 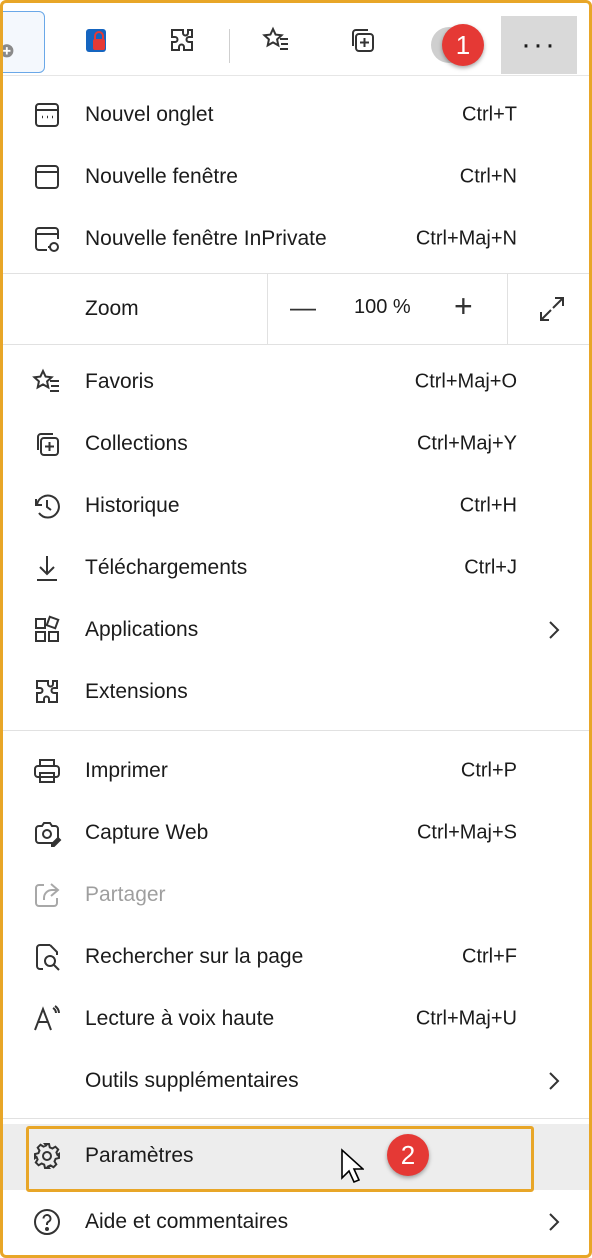 What do you see at coordinates (466, 832) in the screenshot?
I see `shortcut-text: Ctrl+Maj+S` at bounding box center [466, 832].